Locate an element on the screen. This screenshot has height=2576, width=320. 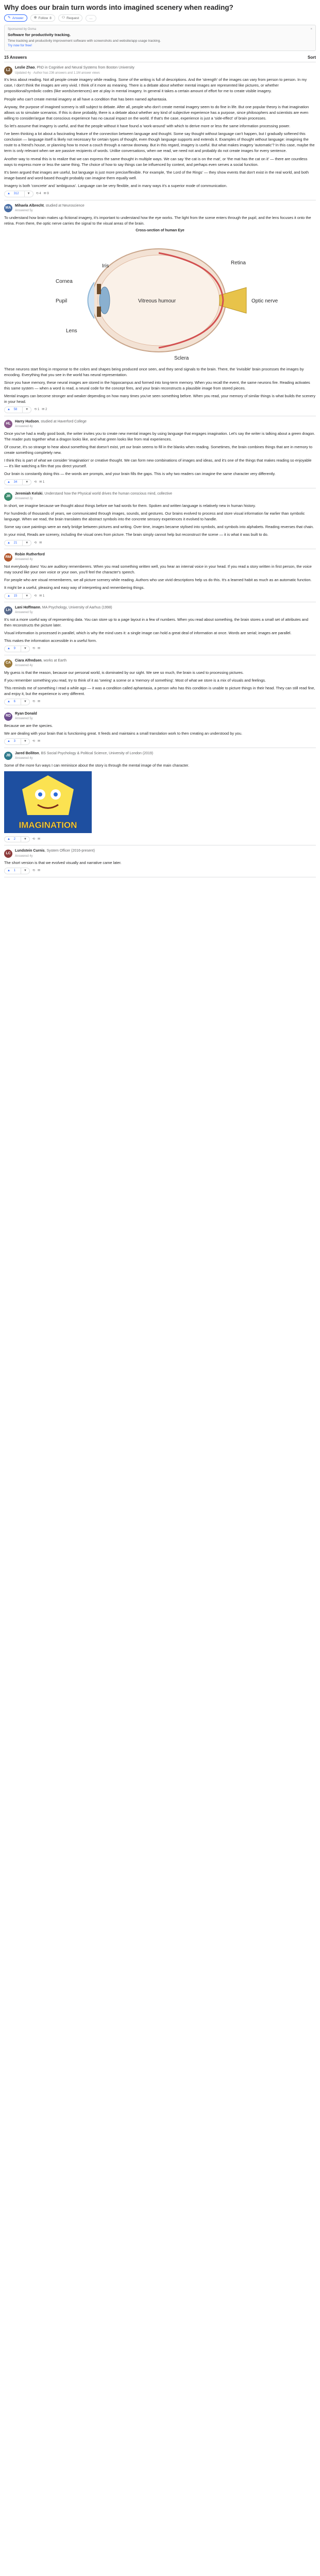
imagination-text: IMAGINATION is located at coordinates (48, 825).